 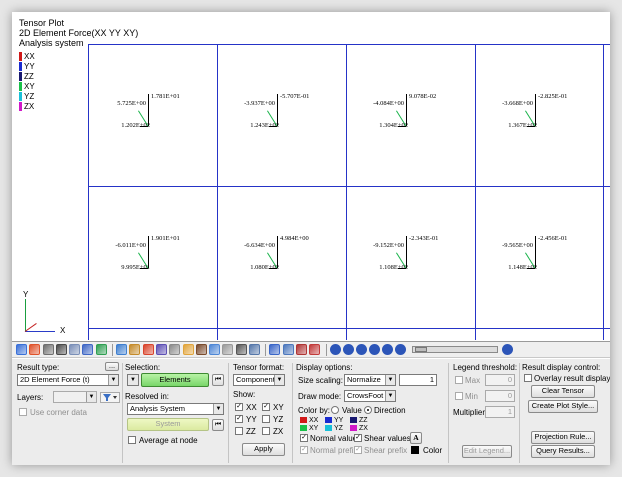 I want to click on system-selector-button: System, so click(x=168, y=424).